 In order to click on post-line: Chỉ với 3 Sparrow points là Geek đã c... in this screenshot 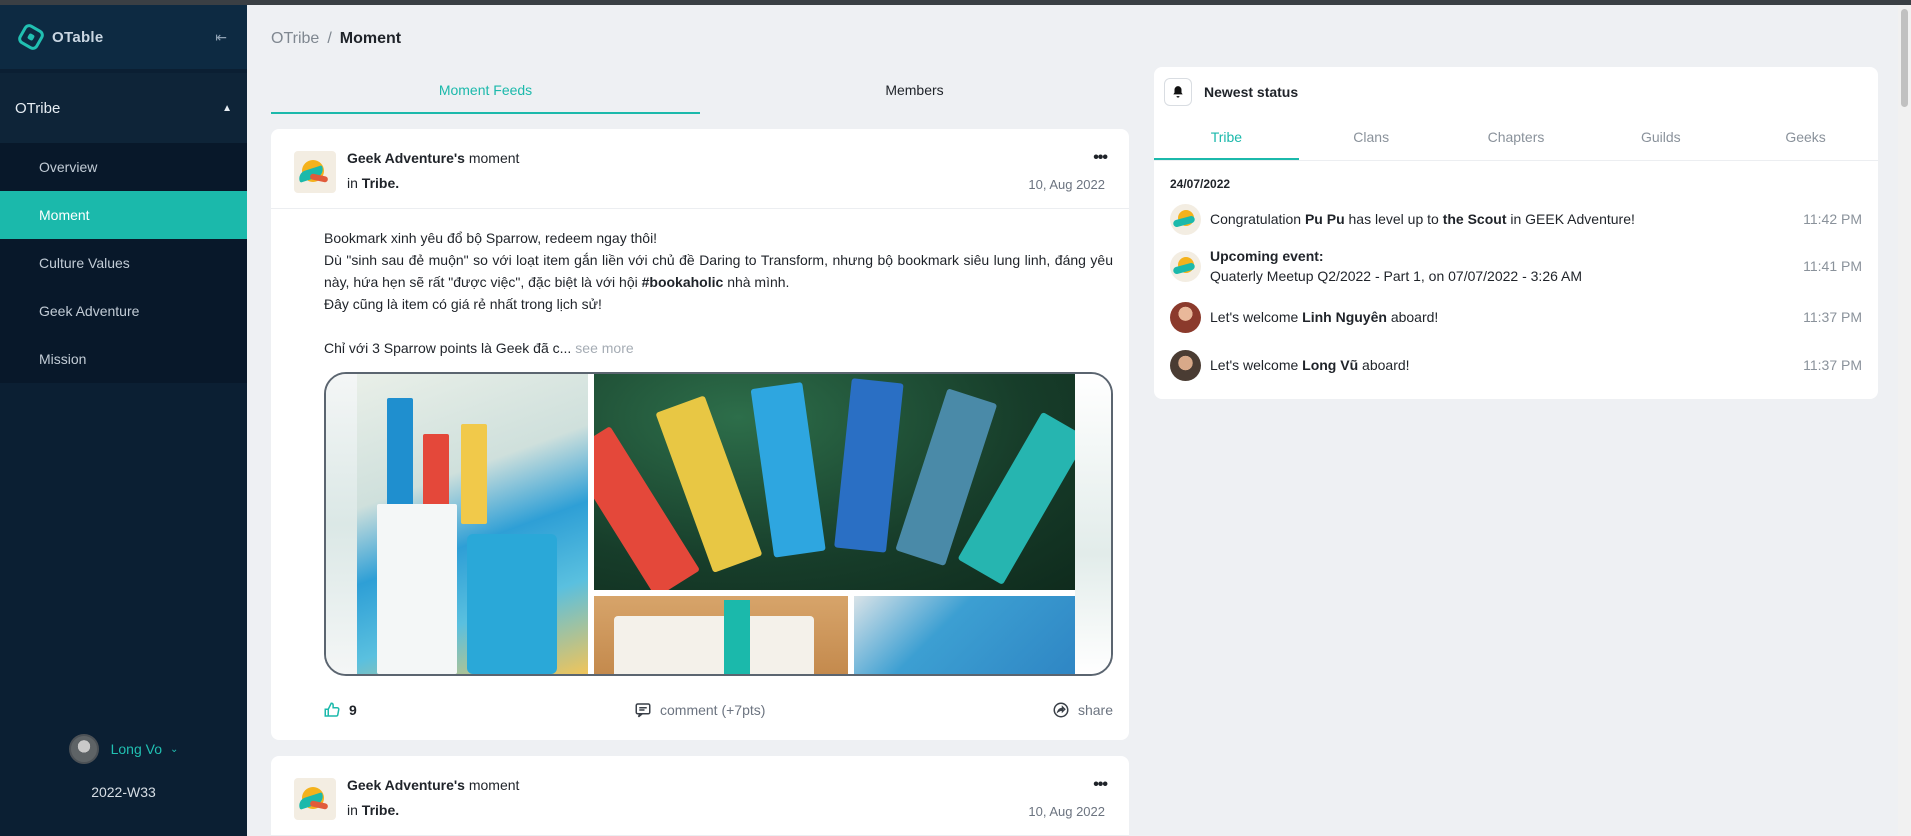, I will do `click(448, 348)`.